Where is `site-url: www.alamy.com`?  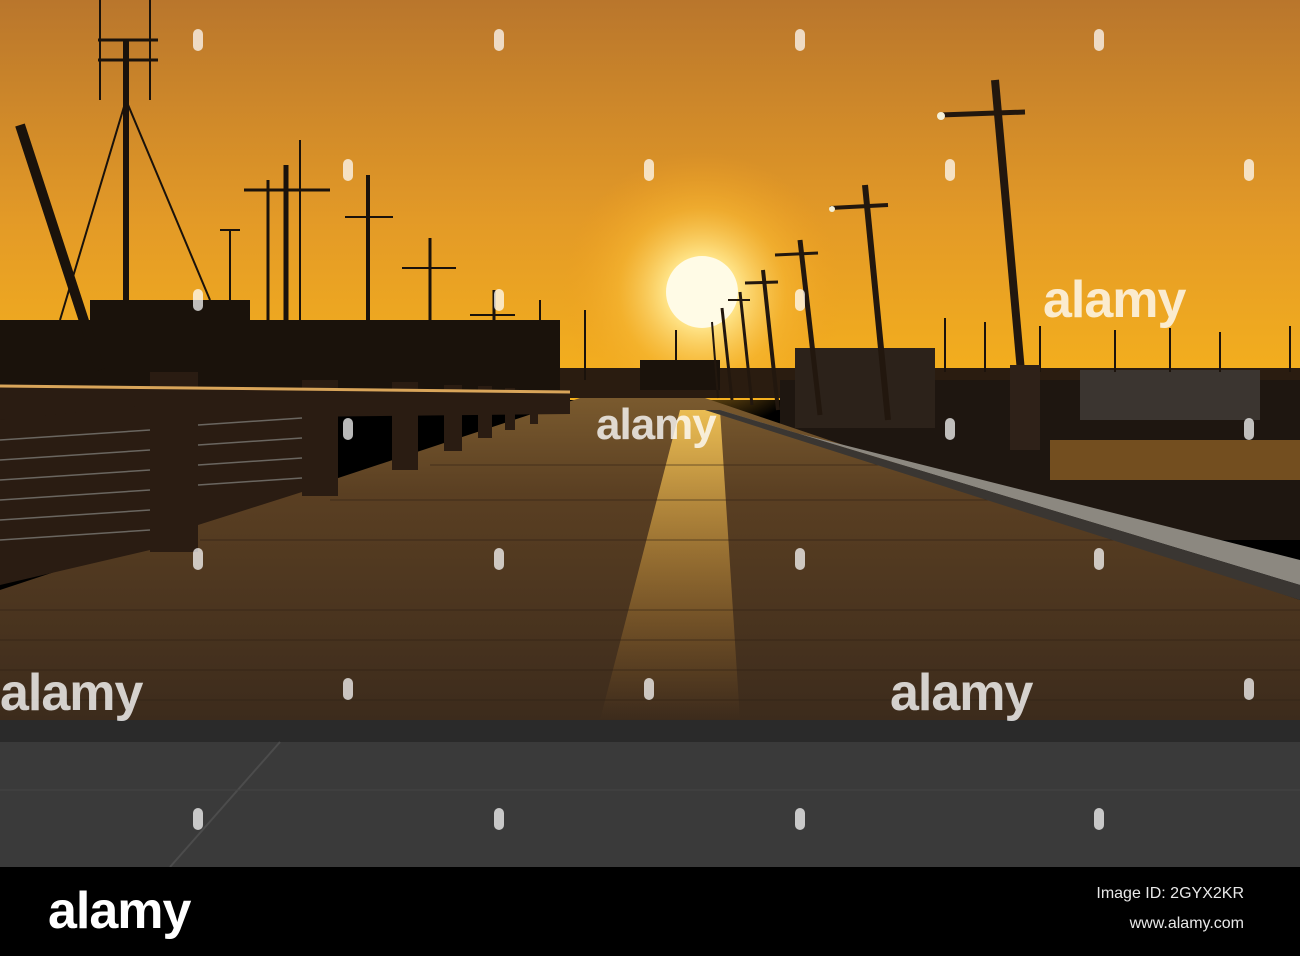 site-url: www.alamy.com is located at coordinates (1187, 924).